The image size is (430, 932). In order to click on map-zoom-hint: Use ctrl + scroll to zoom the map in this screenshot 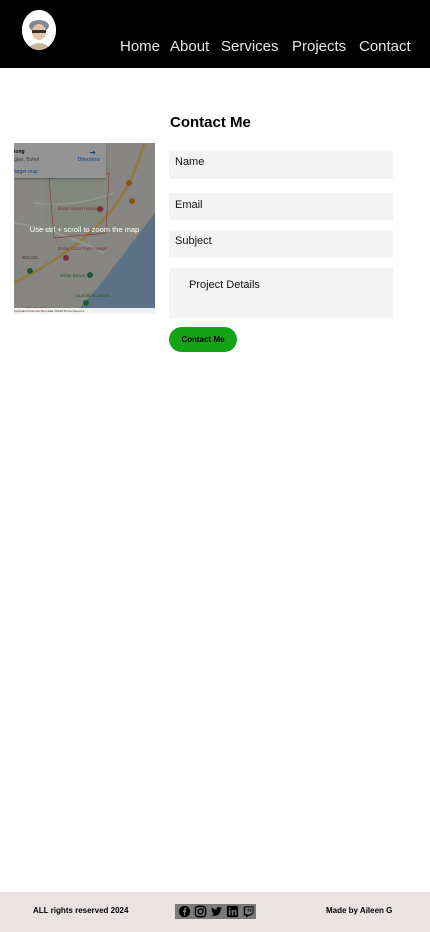, I will do `click(84, 229)`.